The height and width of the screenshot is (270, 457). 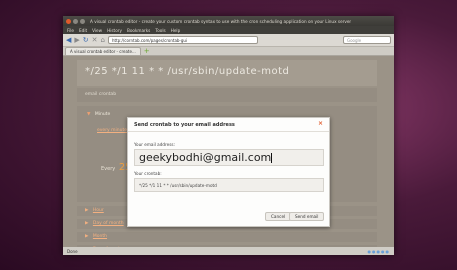 What do you see at coordinates (108, 169) in the screenshot?
I see `every-label: Every` at bounding box center [108, 169].